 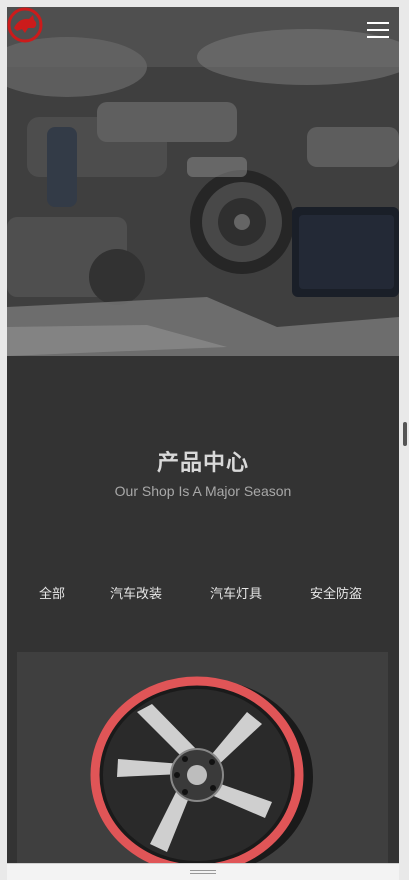 What do you see at coordinates (136, 592) in the screenshot?
I see `category-tab-modification: 汽车改装` at bounding box center [136, 592].